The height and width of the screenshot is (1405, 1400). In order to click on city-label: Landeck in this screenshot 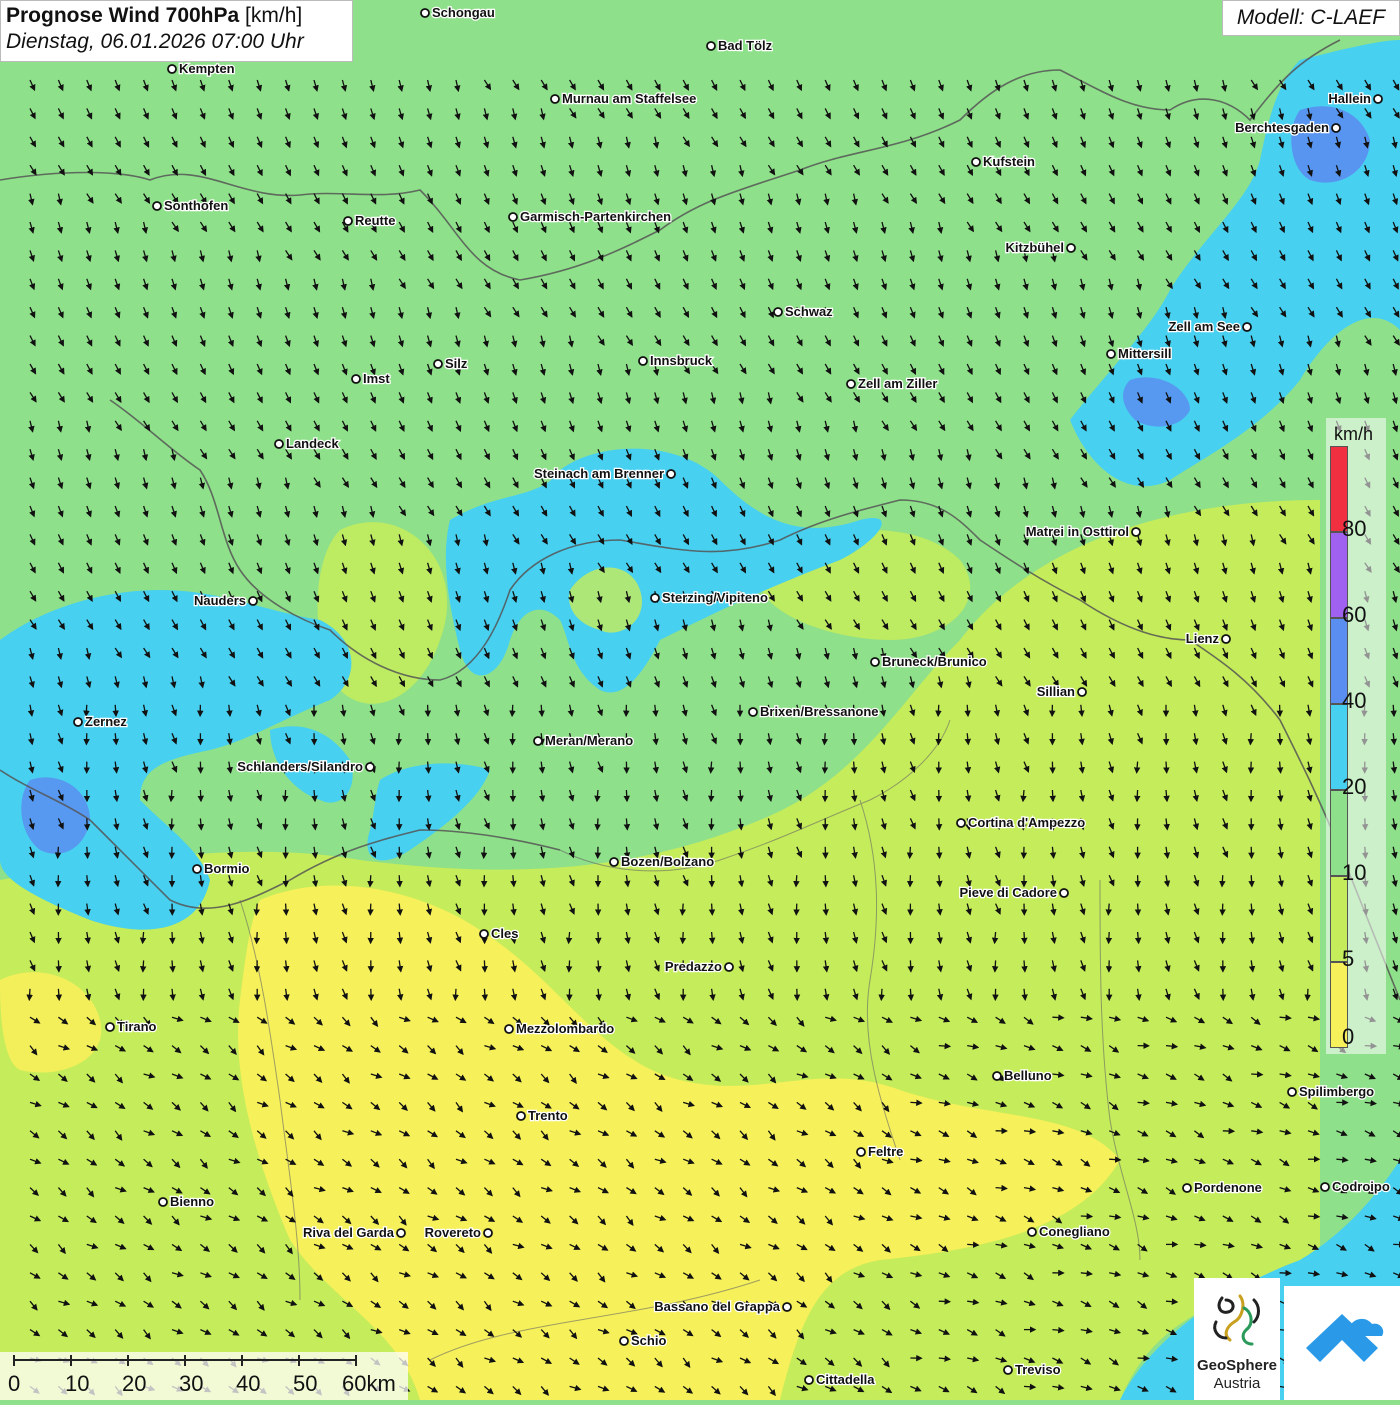, I will do `click(313, 443)`.